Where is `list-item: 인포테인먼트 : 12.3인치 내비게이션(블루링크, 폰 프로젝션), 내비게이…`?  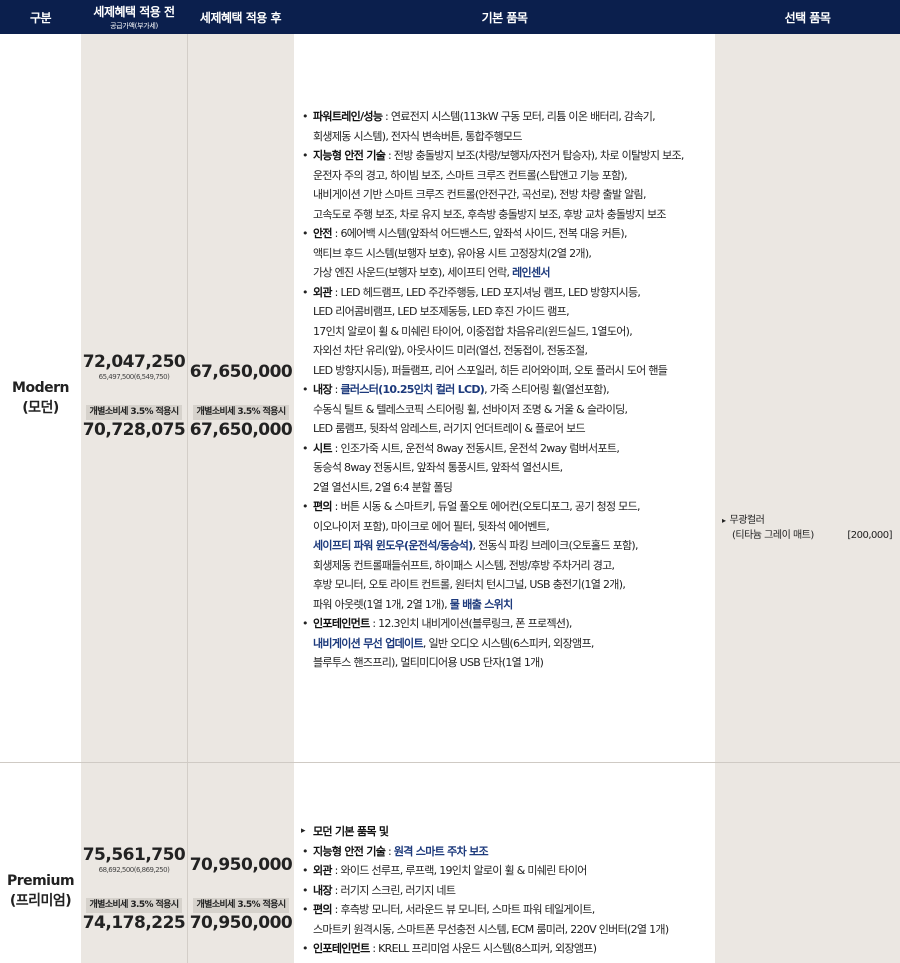 list-item: 인포테인먼트 : 12.3인치 내비게이션(블루링크, 폰 프로젝션), 내비게이… is located at coordinates (506, 643).